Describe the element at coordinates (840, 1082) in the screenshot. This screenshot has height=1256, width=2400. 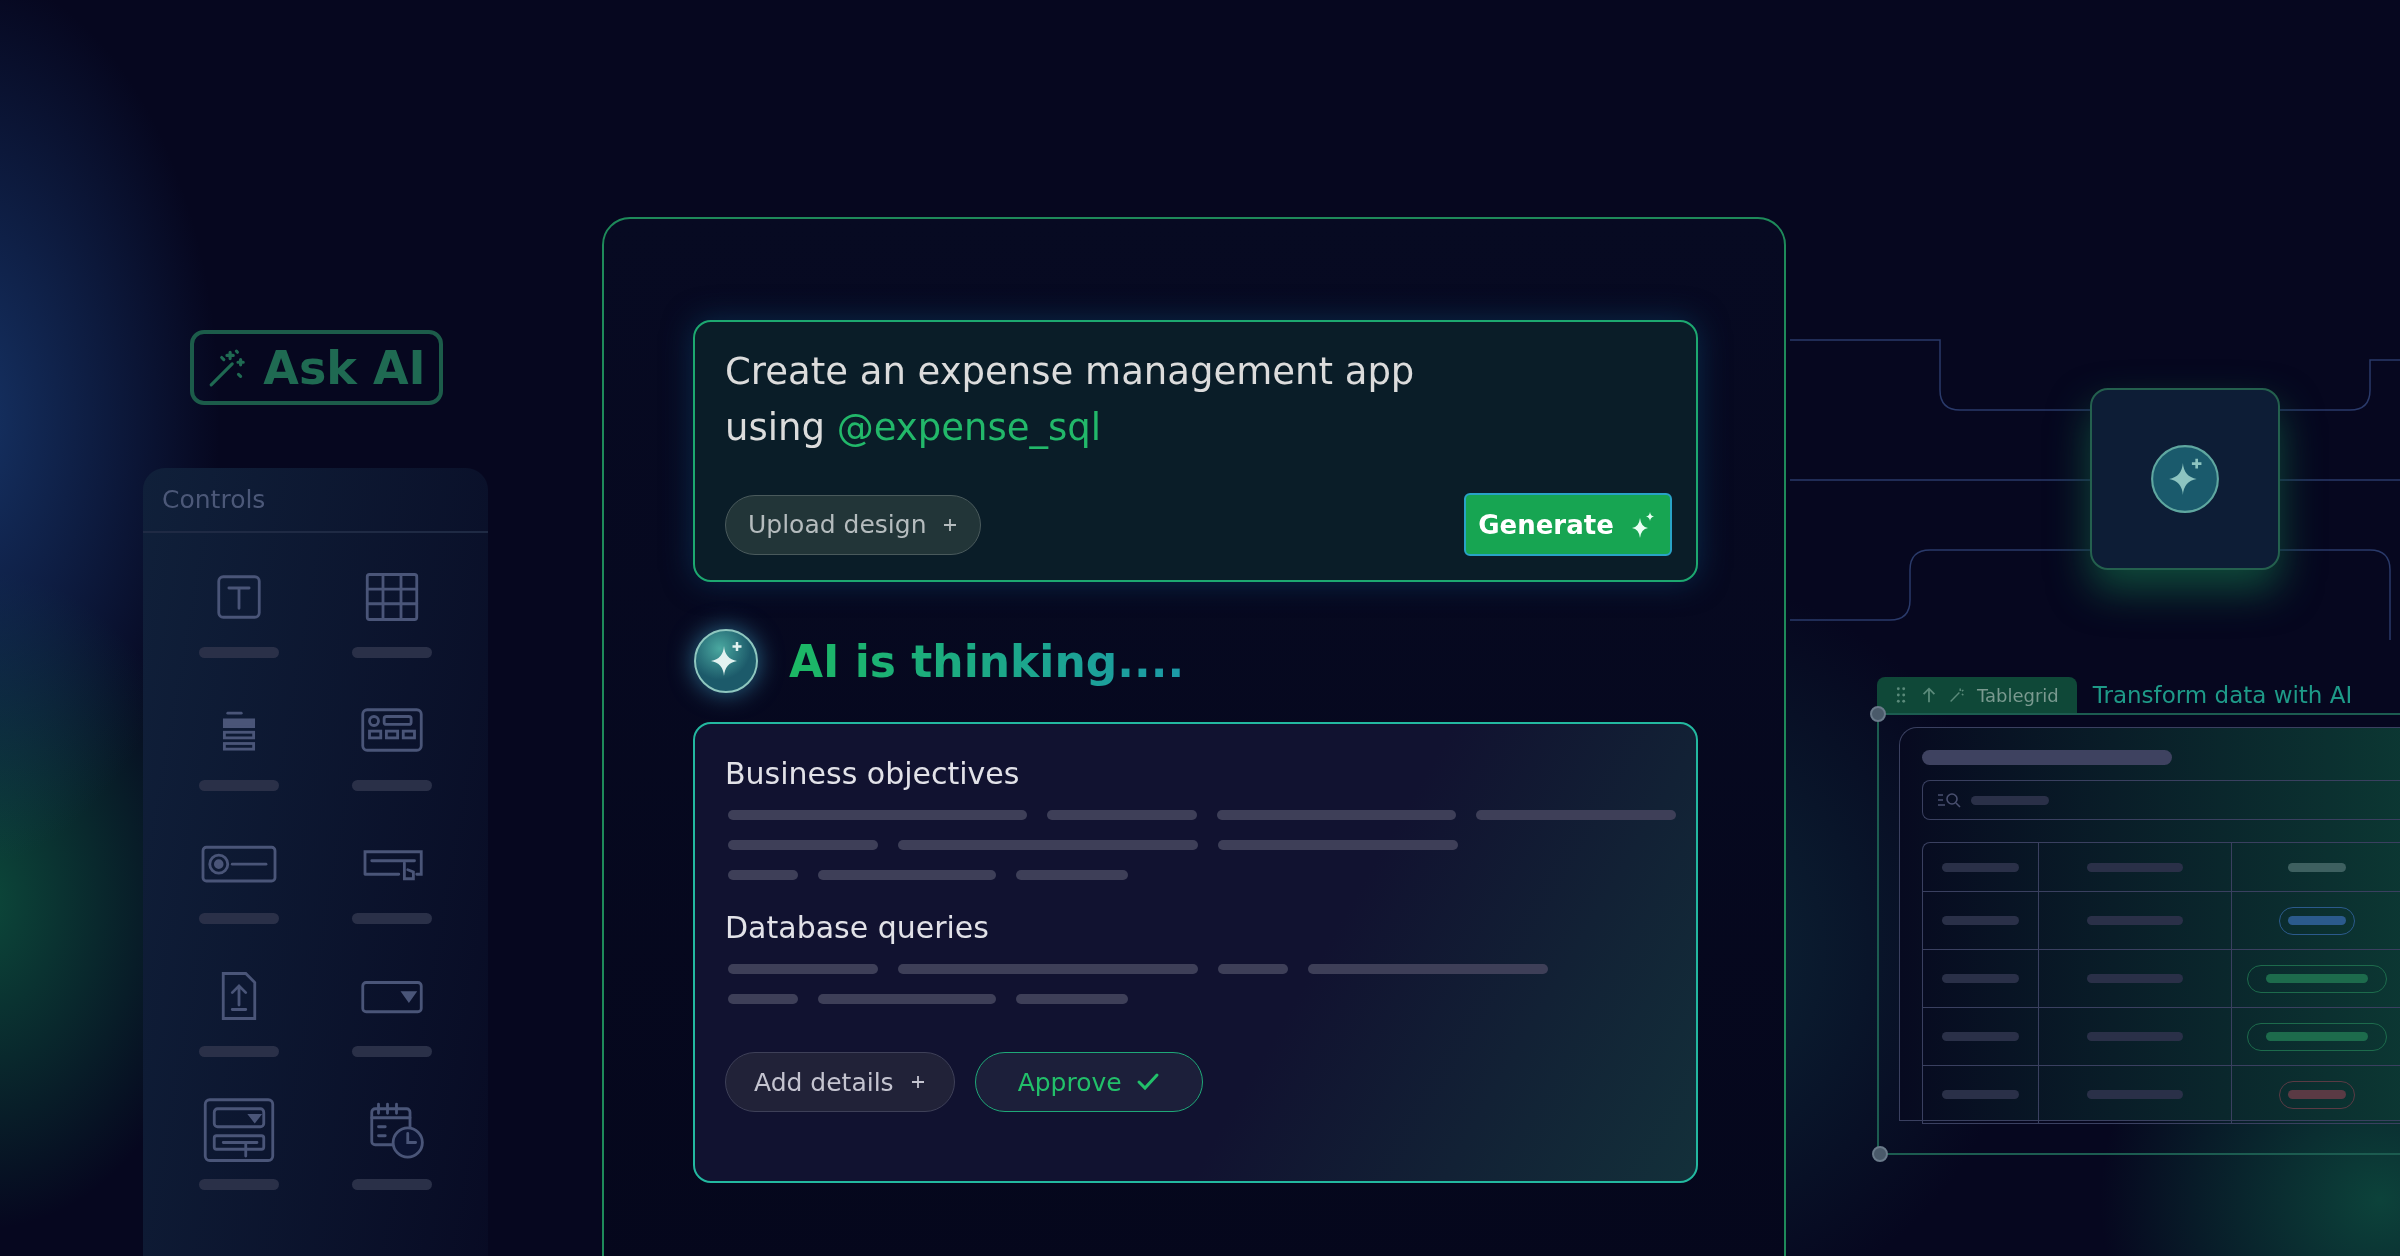
I see `add-details-button: Add details` at that location.